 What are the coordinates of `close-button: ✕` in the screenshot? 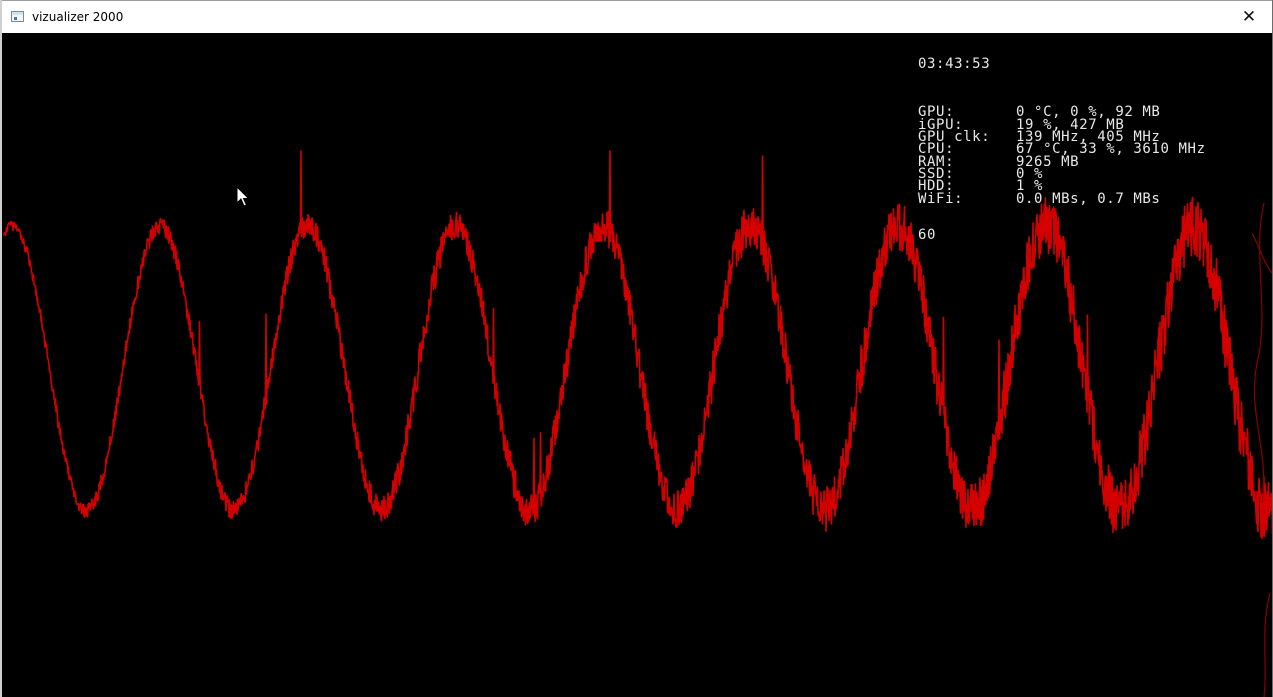 It's located at (1249, 17).